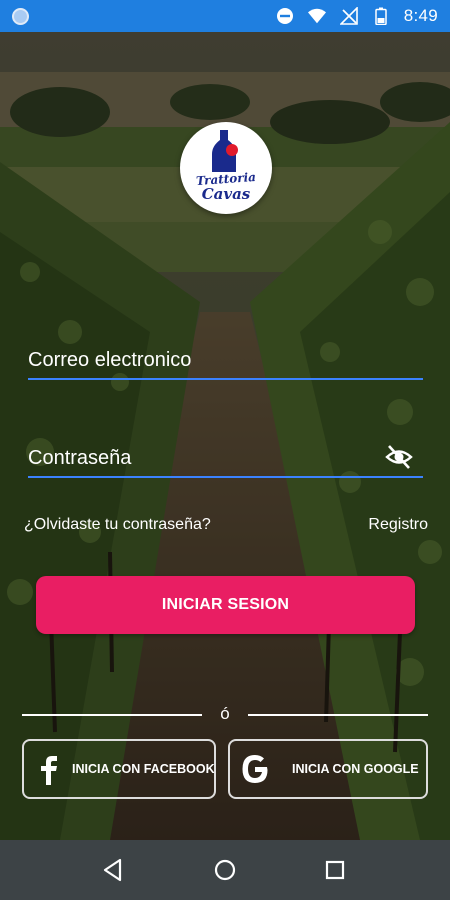 The image size is (450, 900). I want to click on login-button: INICIAR SESION, so click(225, 605).